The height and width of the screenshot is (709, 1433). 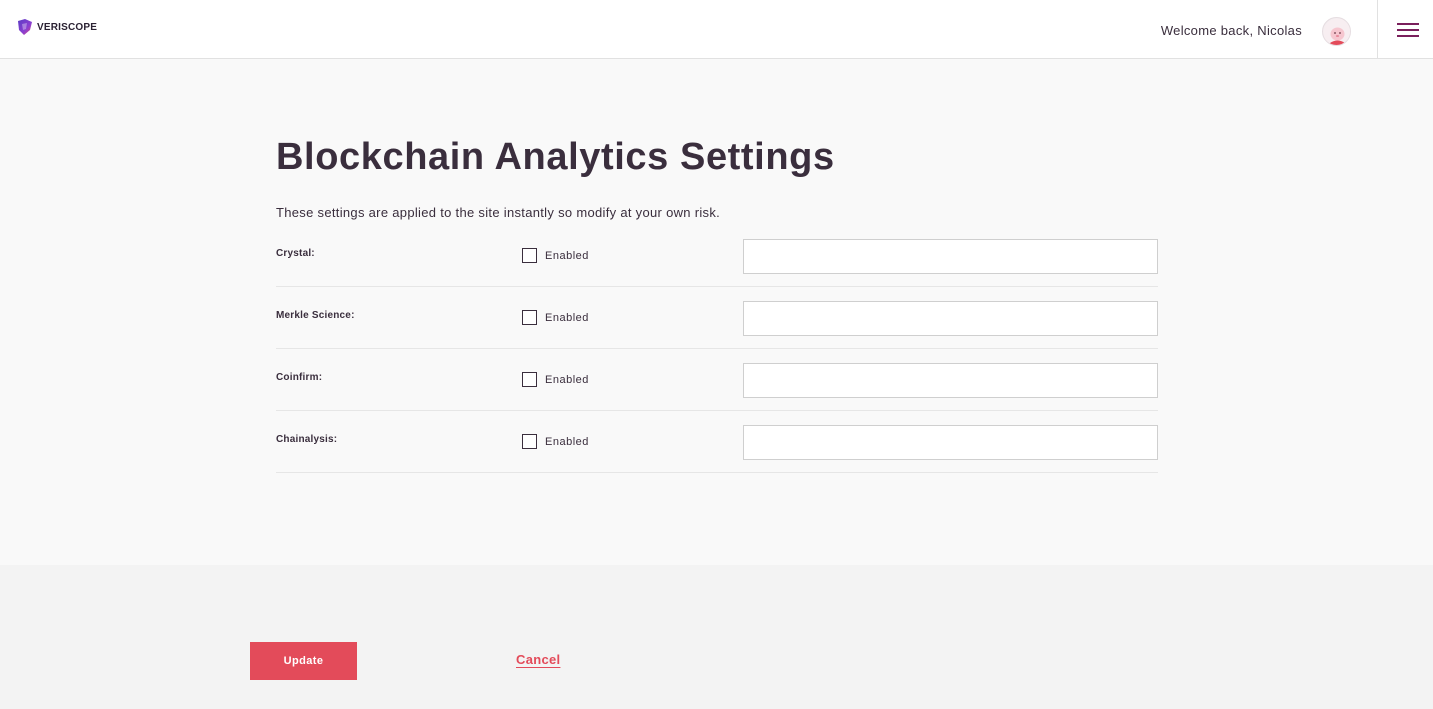 What do you see at coordinates (295, 253) in the screenshot?
I see `setting-label: Crystal:` at bounding box center [295, 253].